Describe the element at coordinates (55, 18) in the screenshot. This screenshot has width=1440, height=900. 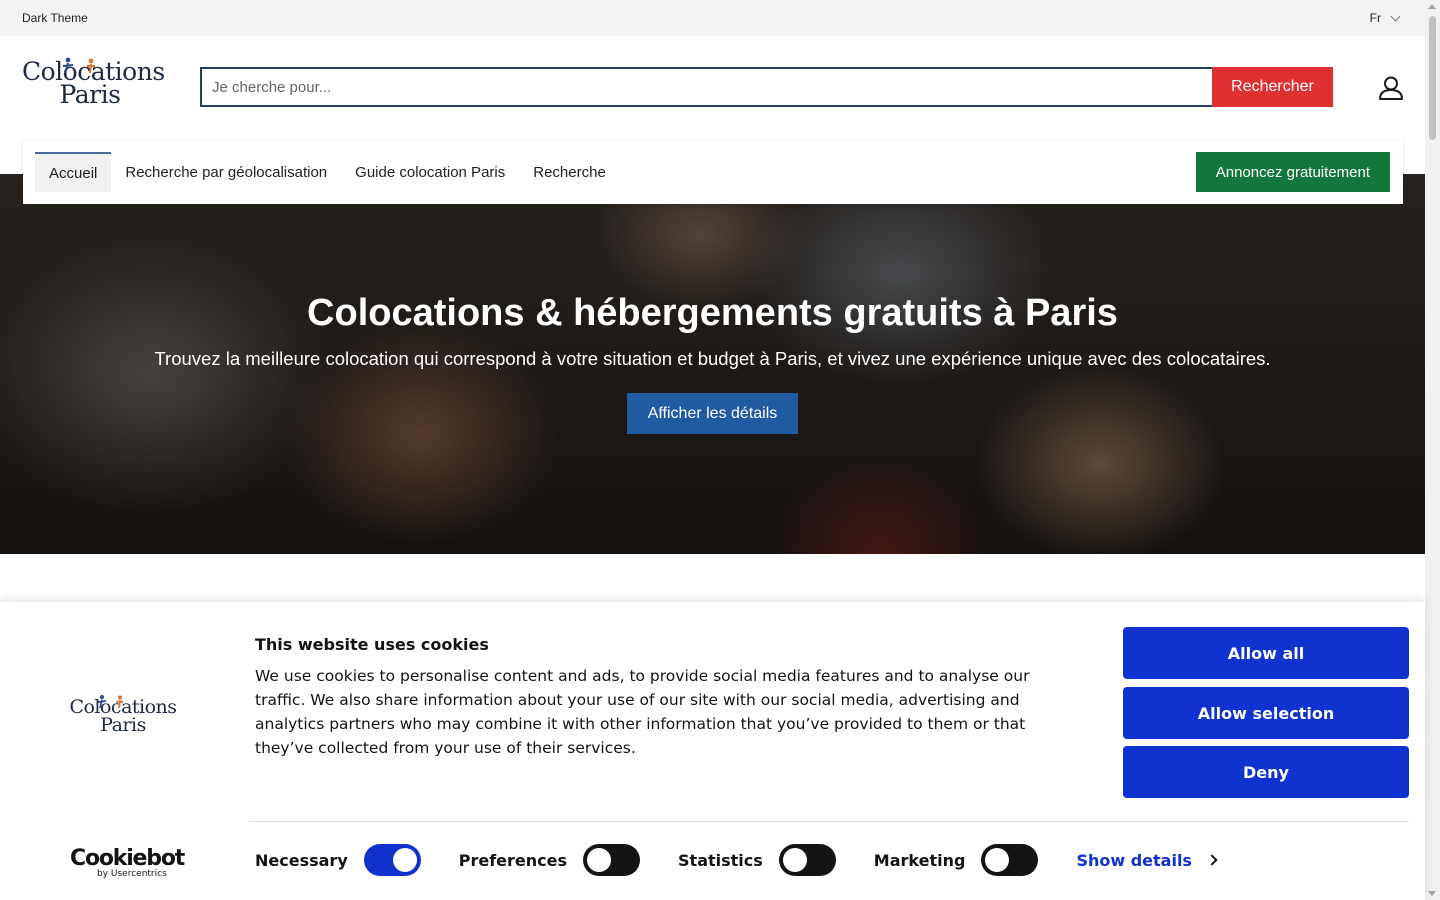
I see `dark-theme-toggle: Dark Theme` at that location.